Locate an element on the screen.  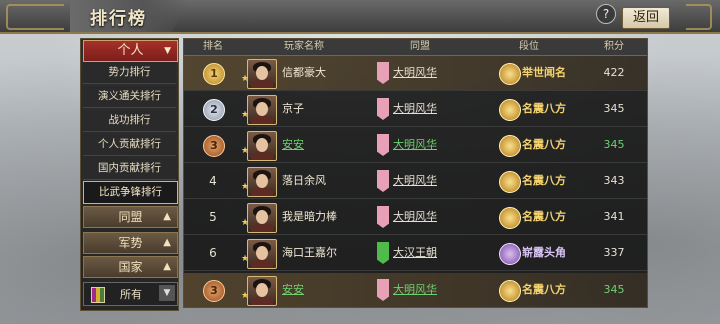
alliance-name: 大汉王朝 is located at coordinates (415, 253).